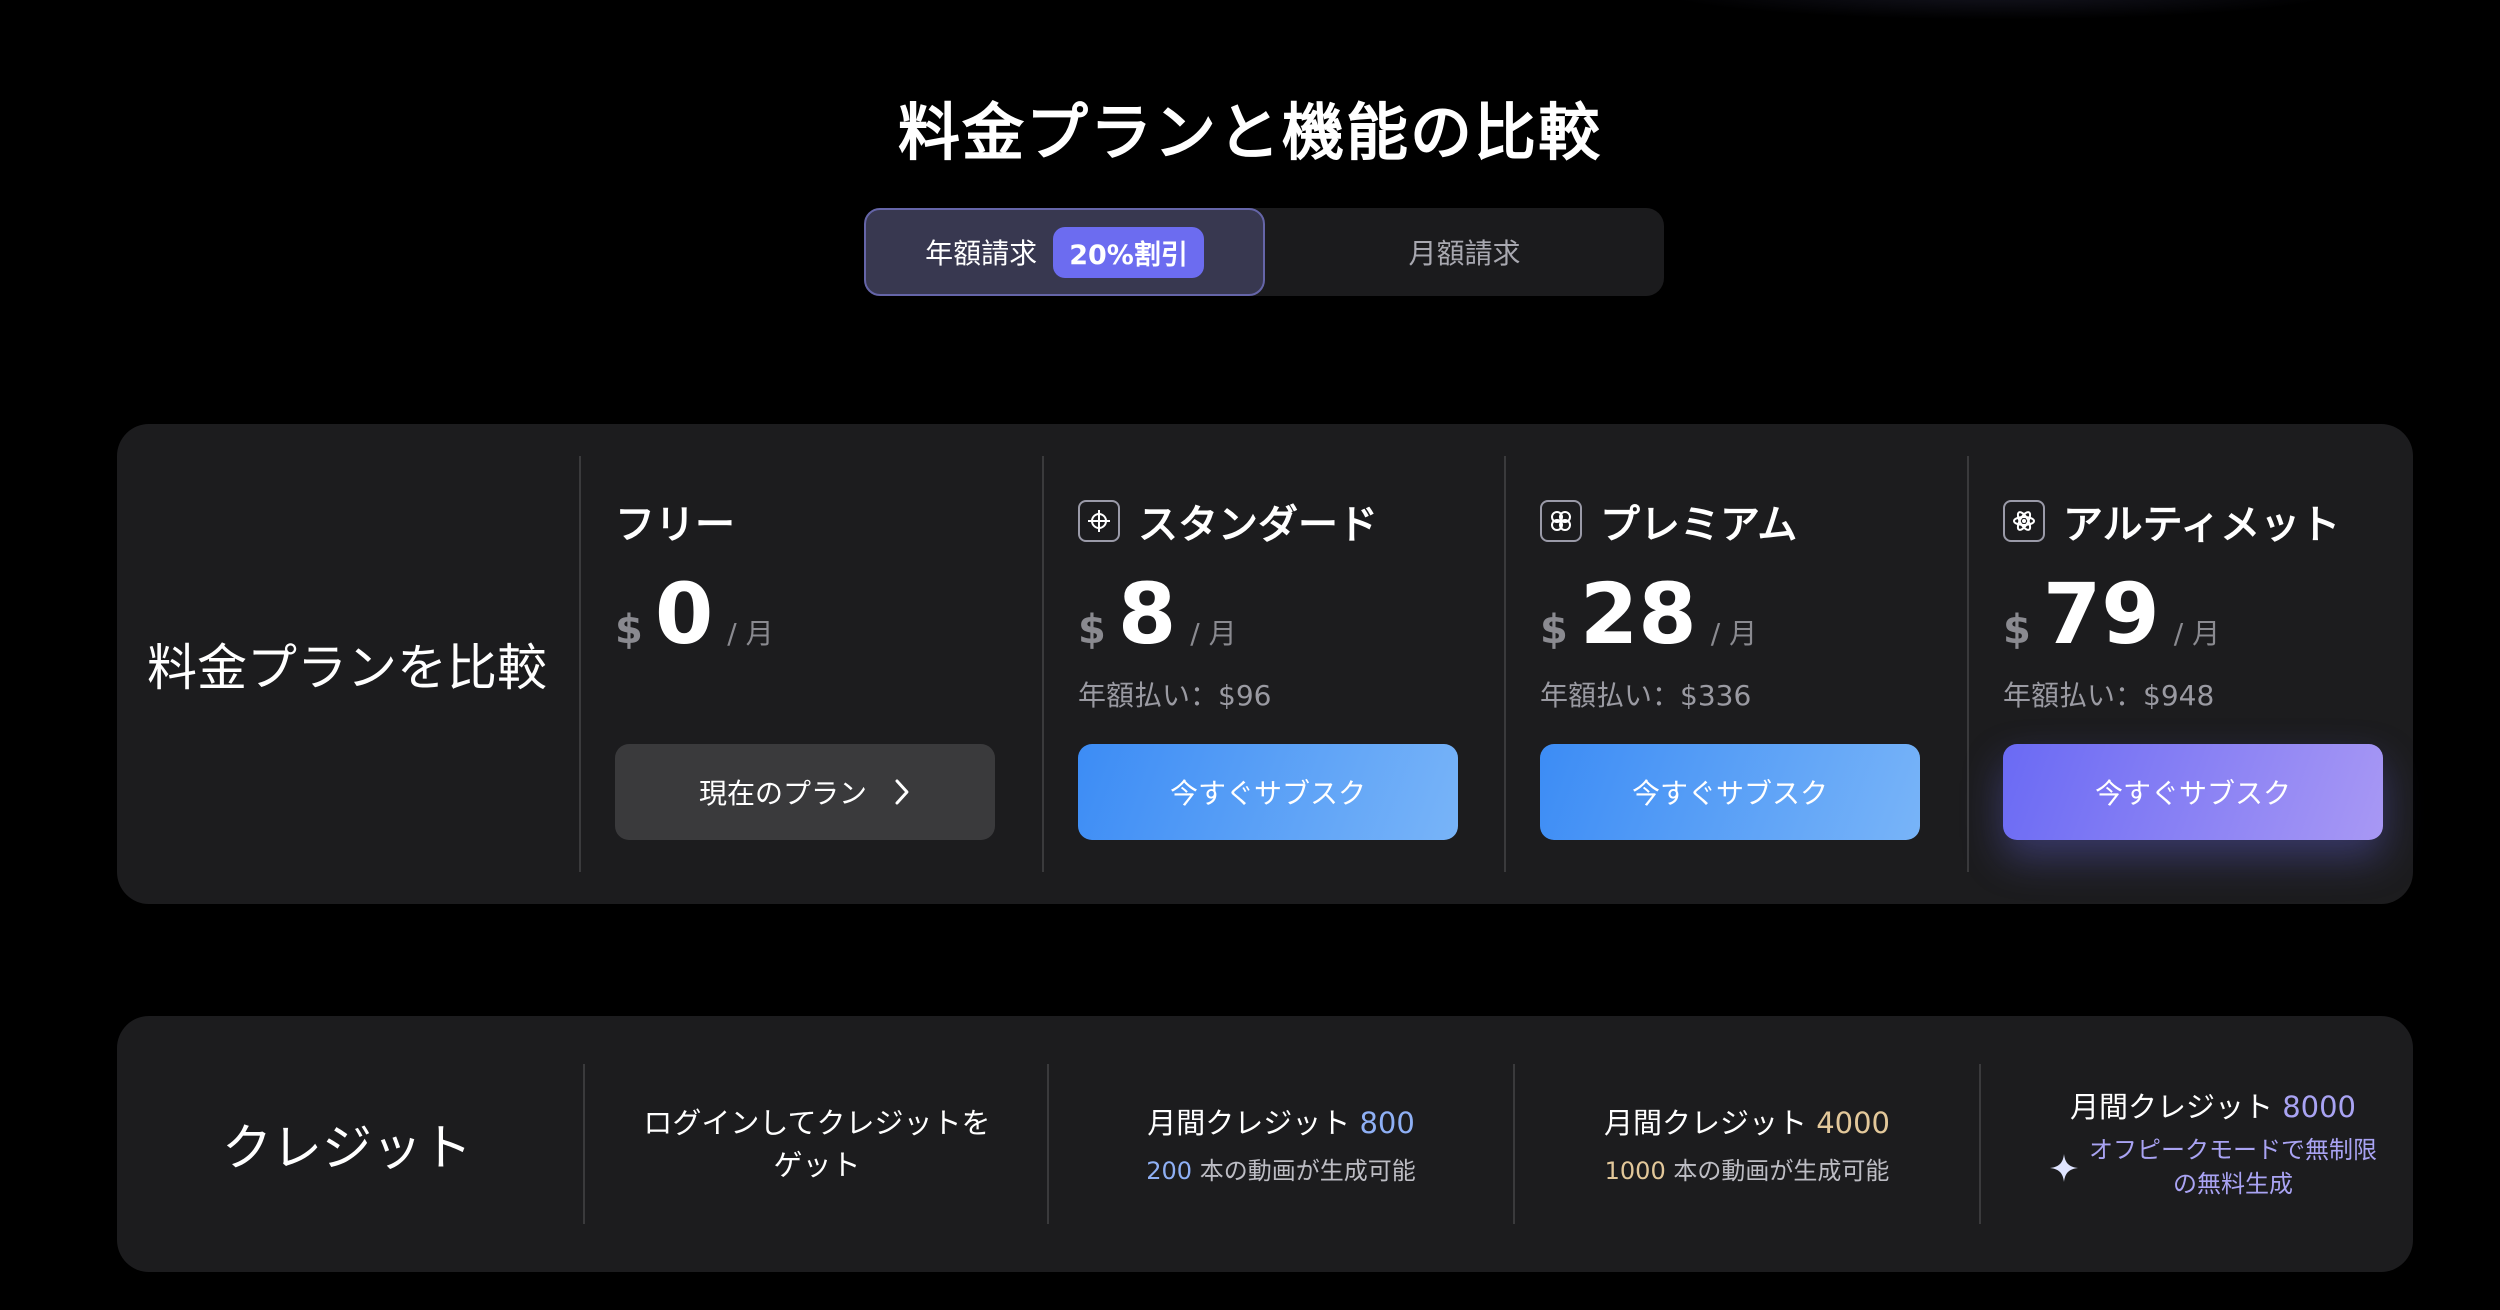  I want to click on annual-payment-standard: 年額払い：$96, so click(1175, 695).